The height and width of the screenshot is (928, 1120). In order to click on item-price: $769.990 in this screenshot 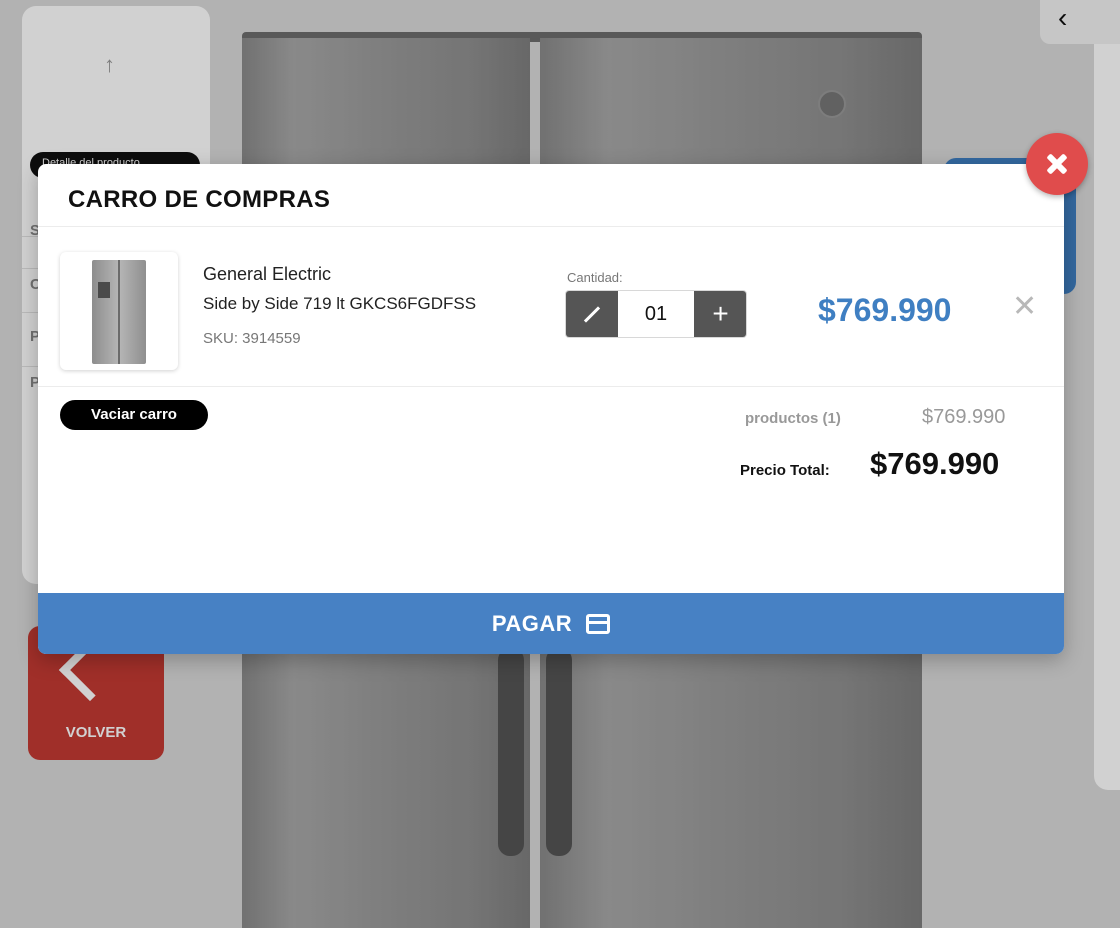, I will do `click(885, 310)`.